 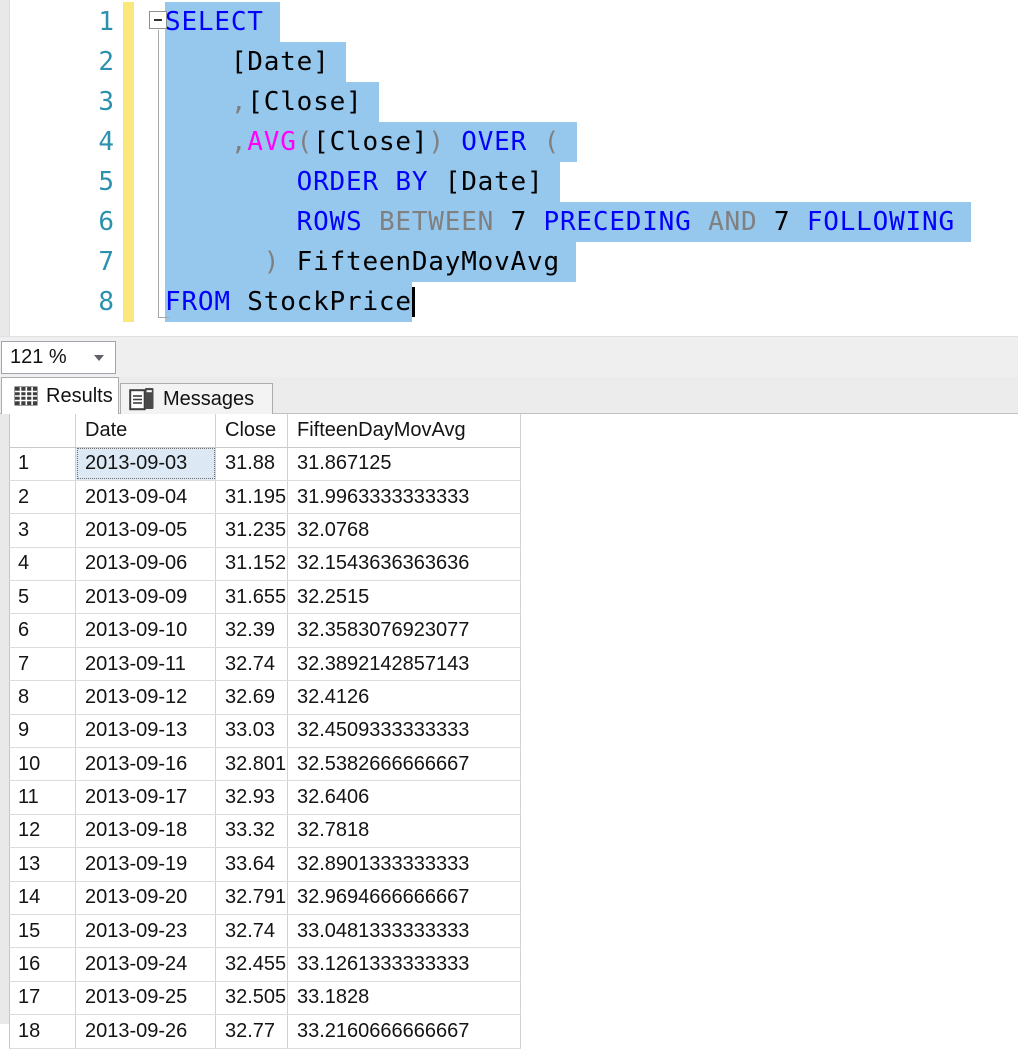 I want to click on code-line: 3 ,[Close], so click(x=509, y=102).